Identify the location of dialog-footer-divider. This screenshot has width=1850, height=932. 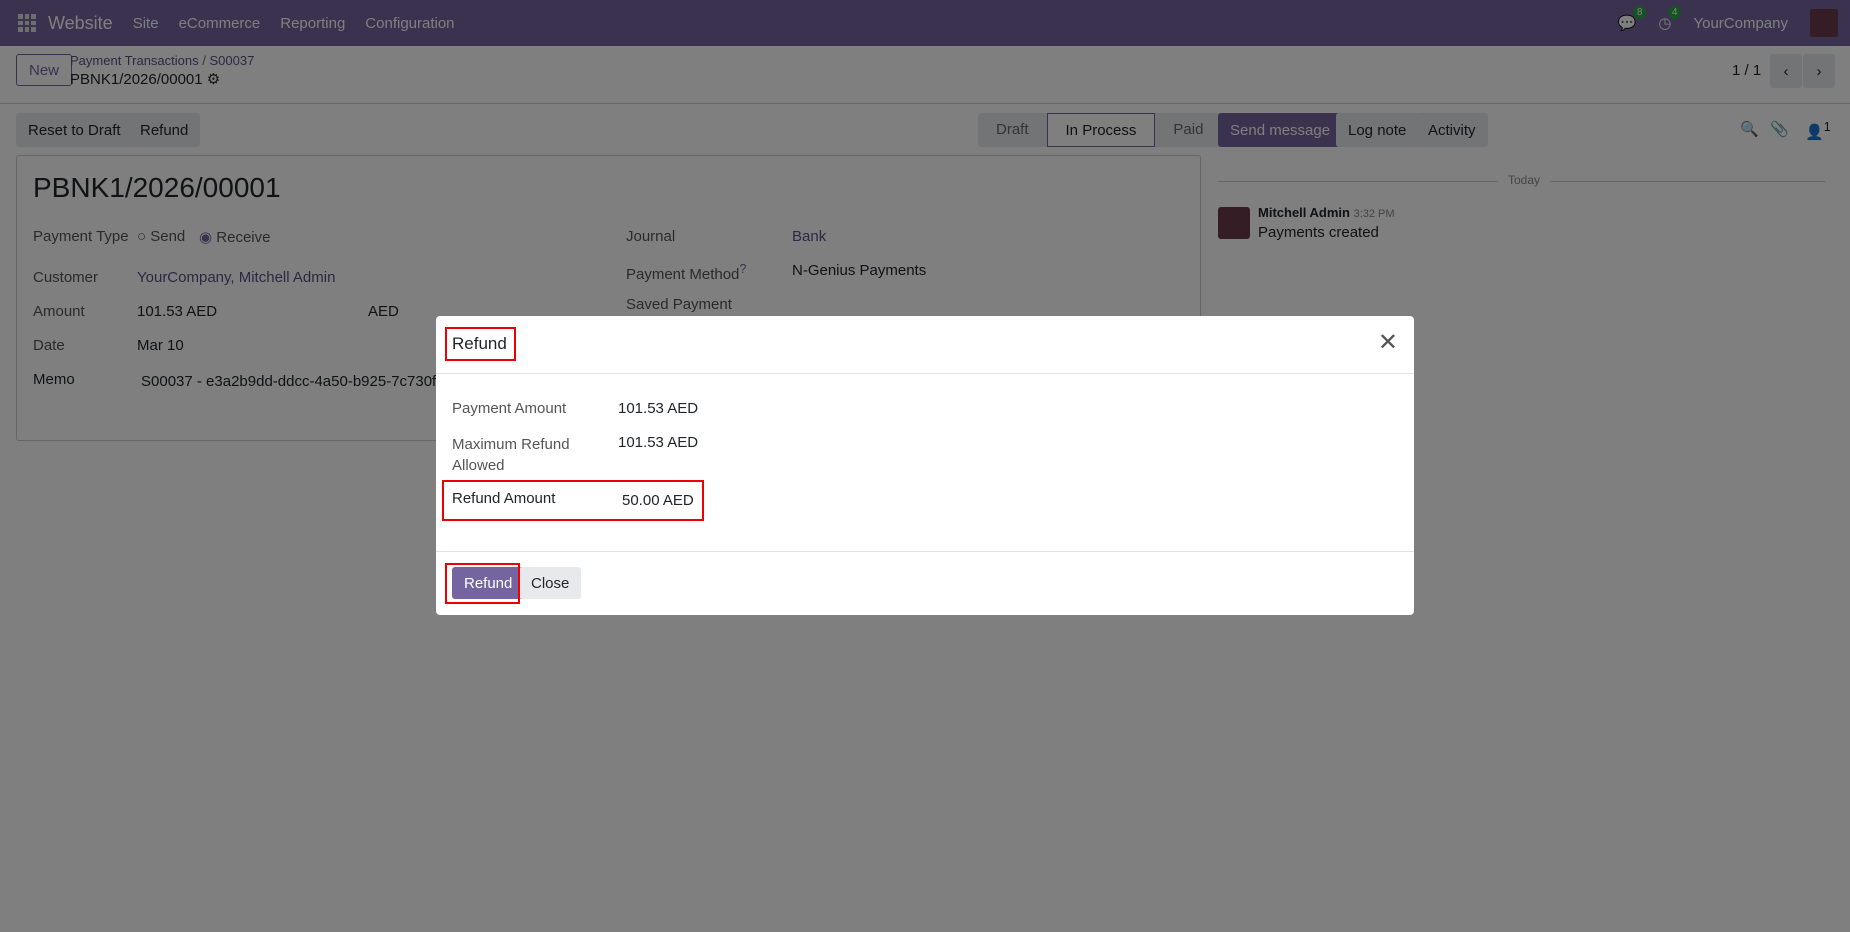
(925, 551).